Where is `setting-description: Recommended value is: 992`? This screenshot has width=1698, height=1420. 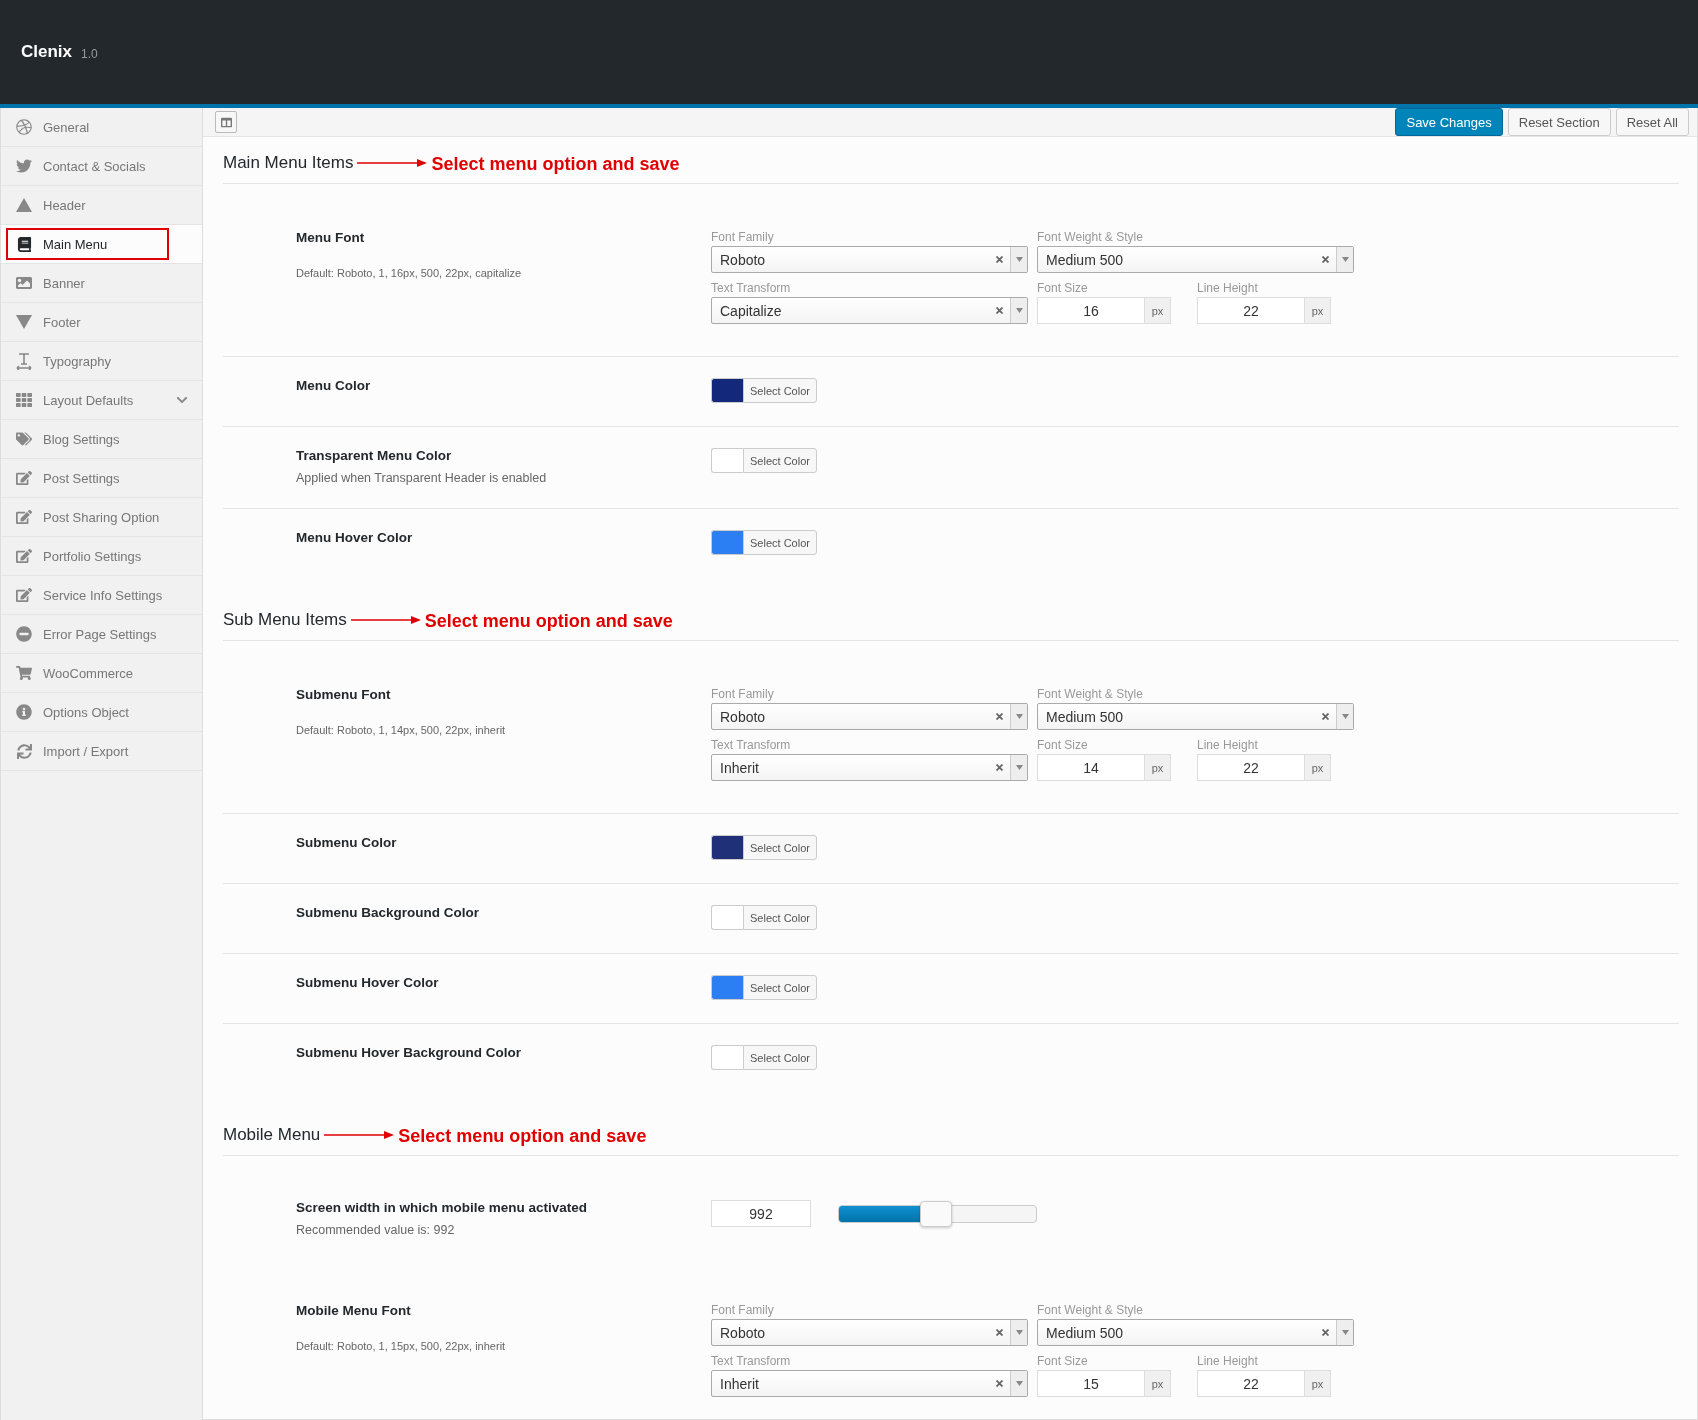 setting-description: Recommended value is: 992 is located at coordinates (376, 1230).